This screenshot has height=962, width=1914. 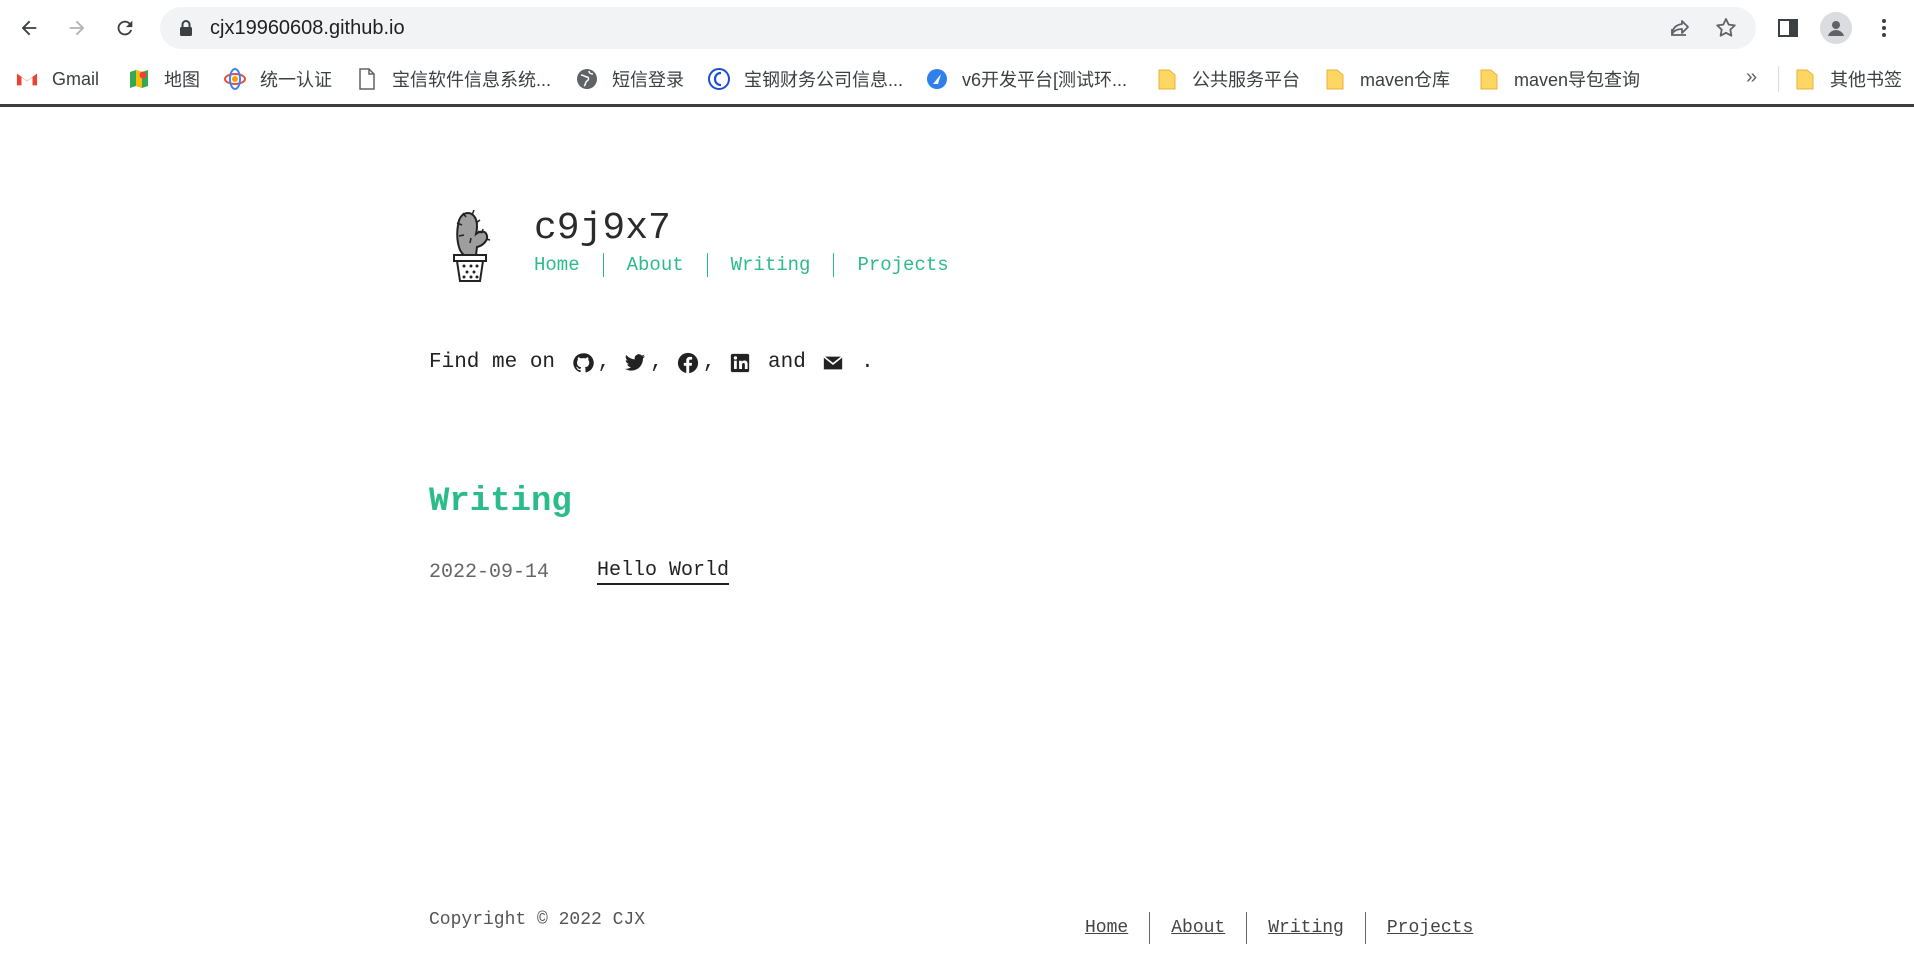 What do you see at coordinates (1429, 928) in the screenshot?
I see `footer-projects-link: Projects` at bounding box center [1429, 928].